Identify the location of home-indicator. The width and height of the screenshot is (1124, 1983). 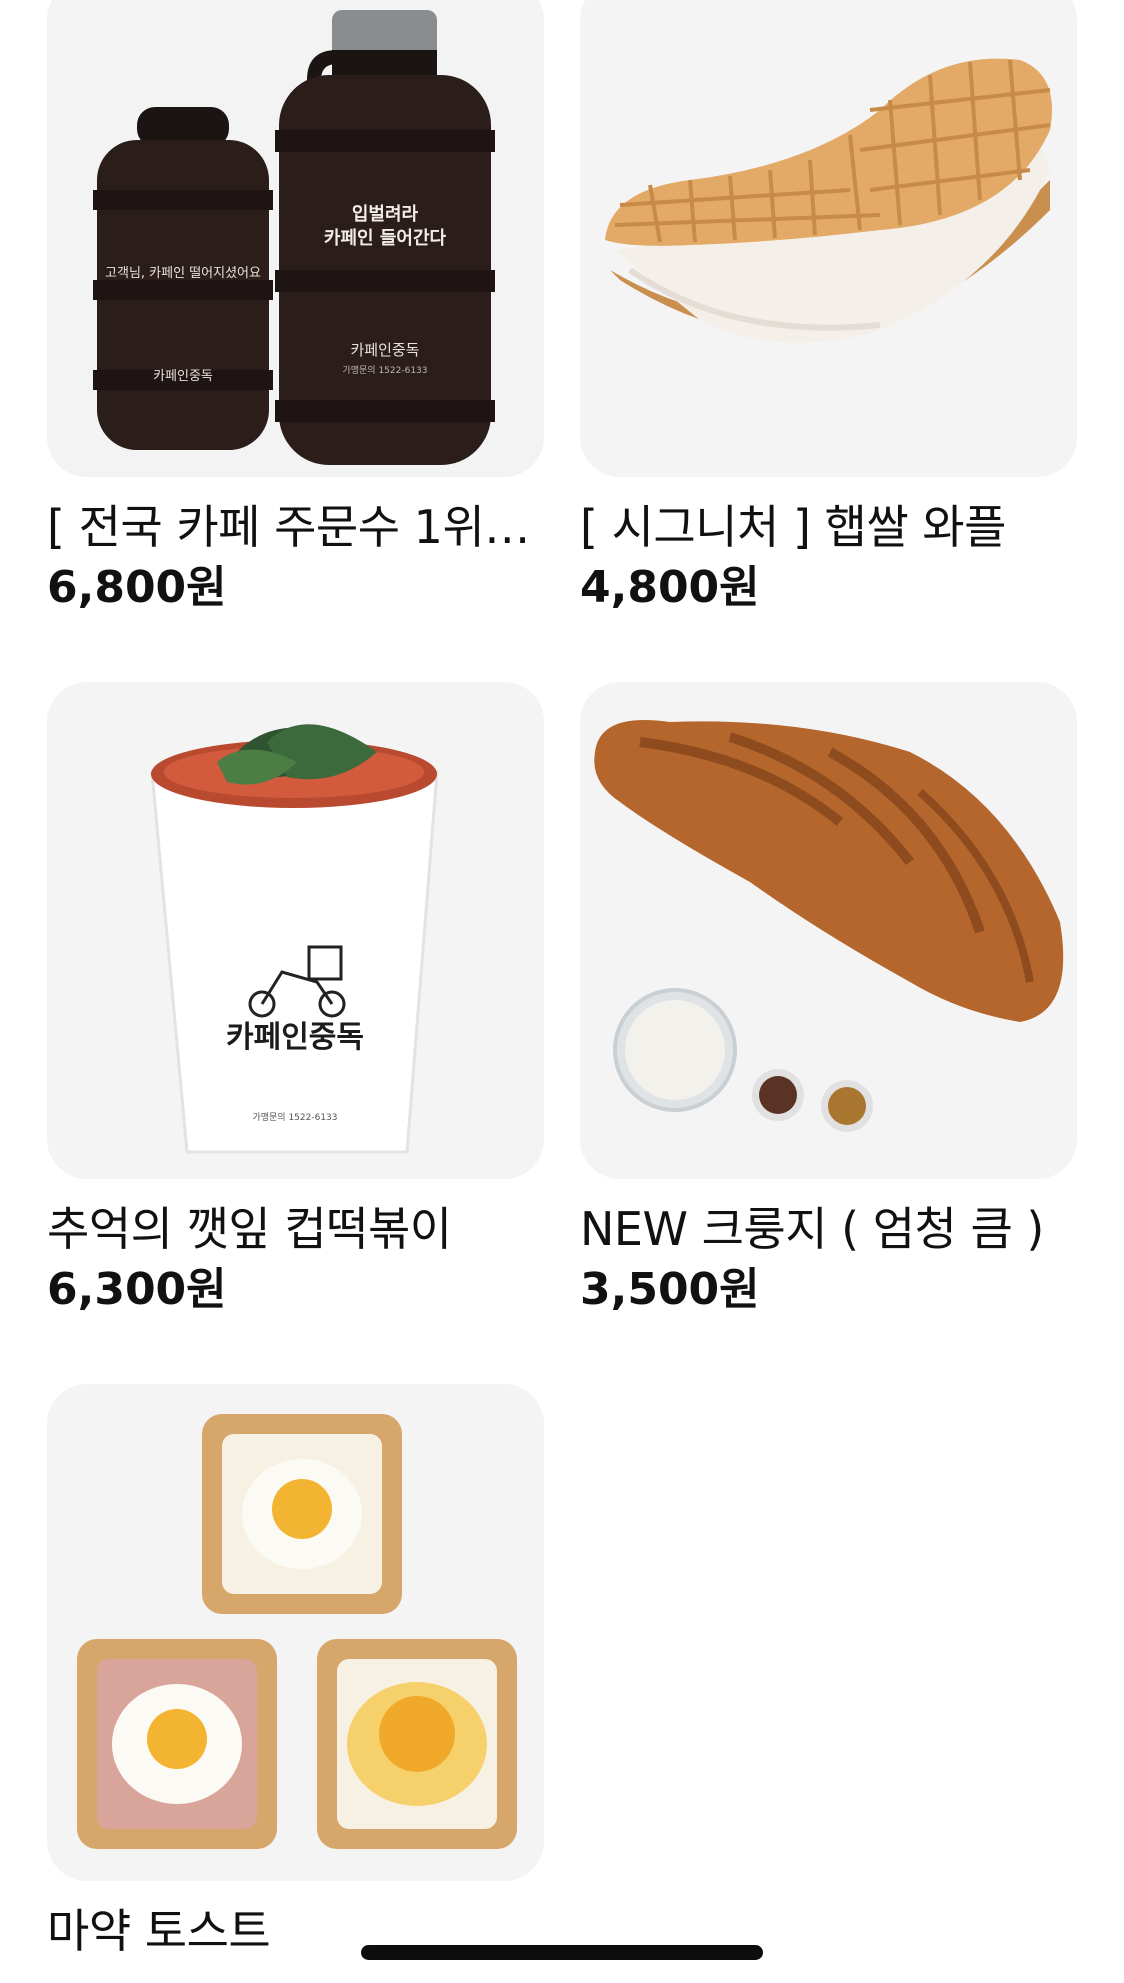
(562, 1952).